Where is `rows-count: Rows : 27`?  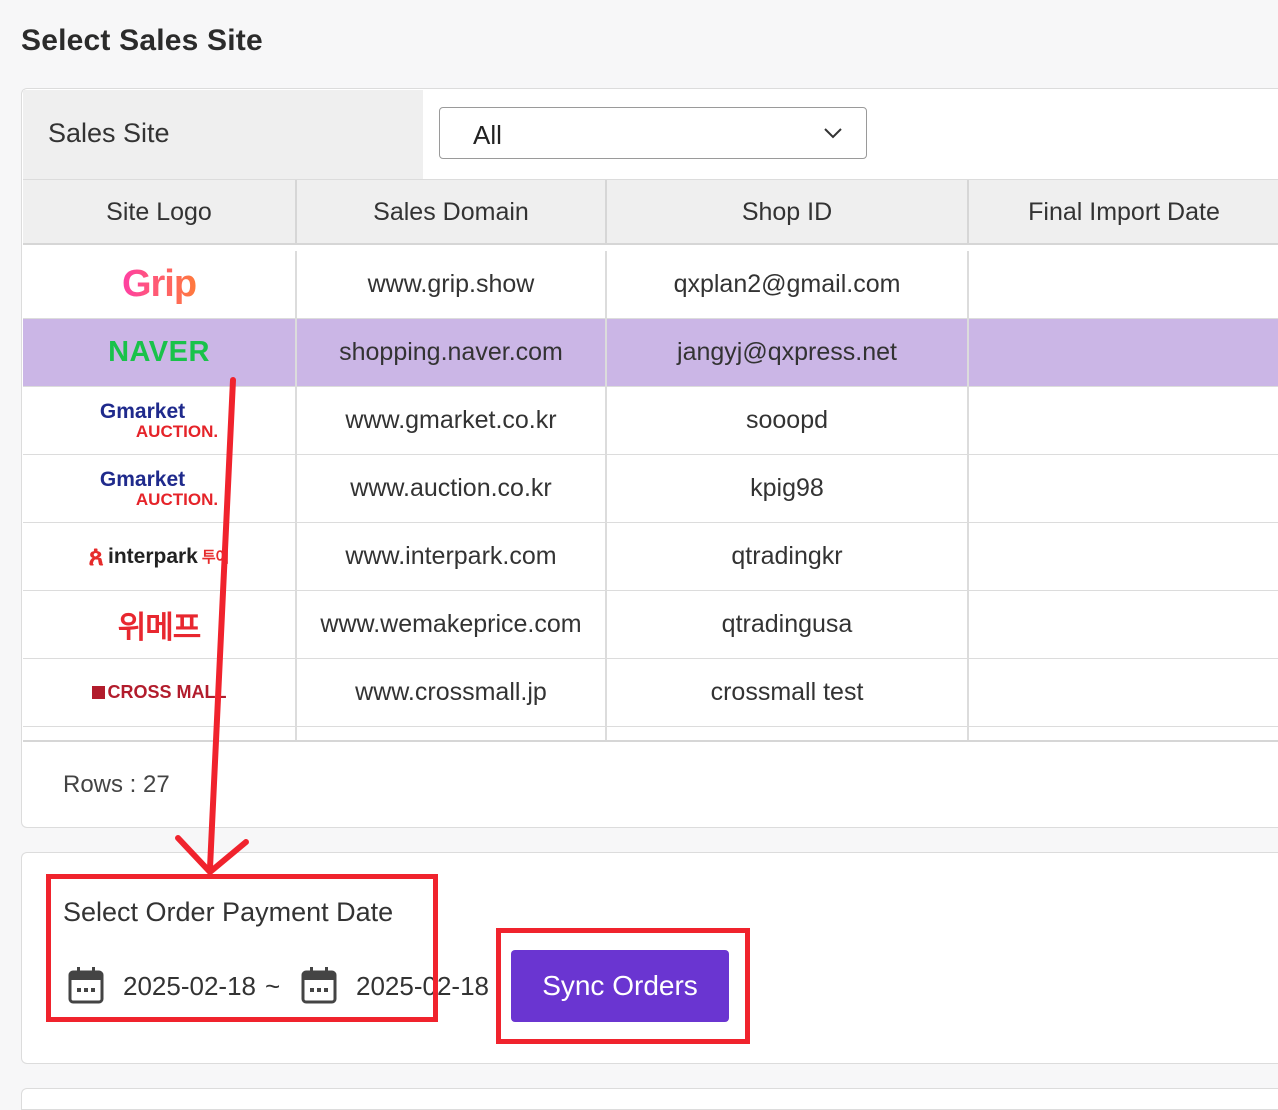
rows-count: Rows : 27 is located at coordinates (116, 784).